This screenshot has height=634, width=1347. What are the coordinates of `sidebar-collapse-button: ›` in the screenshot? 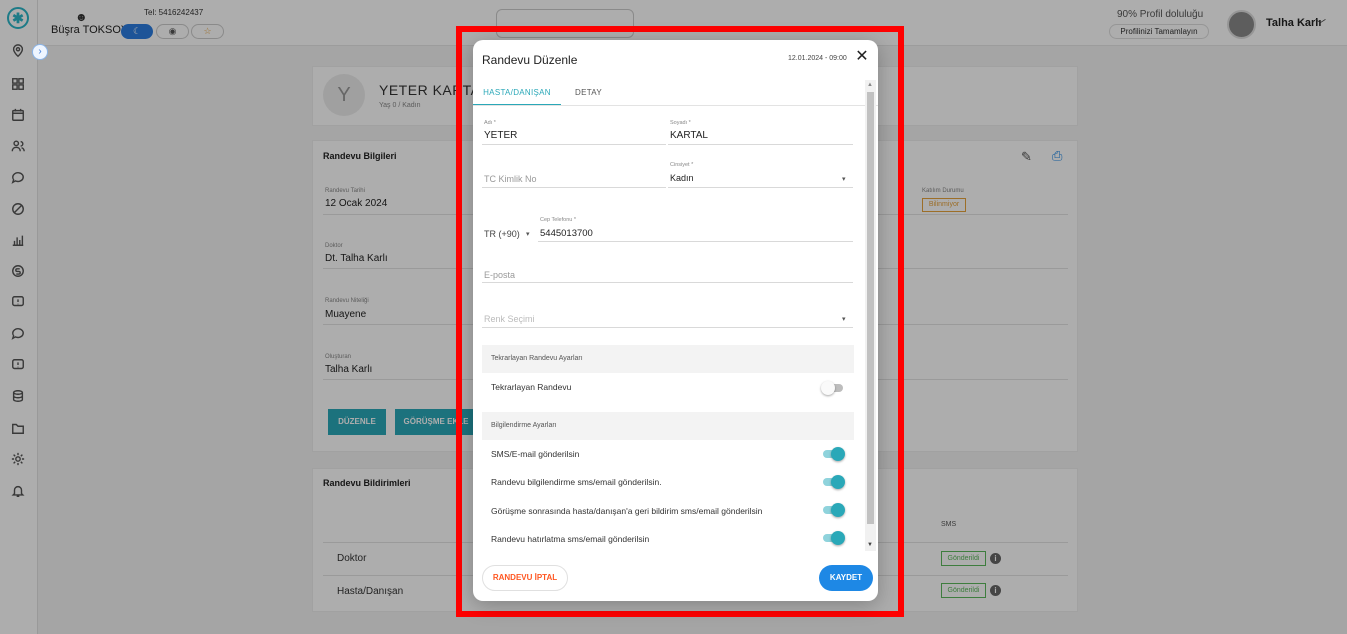 It's located at (40, 52).